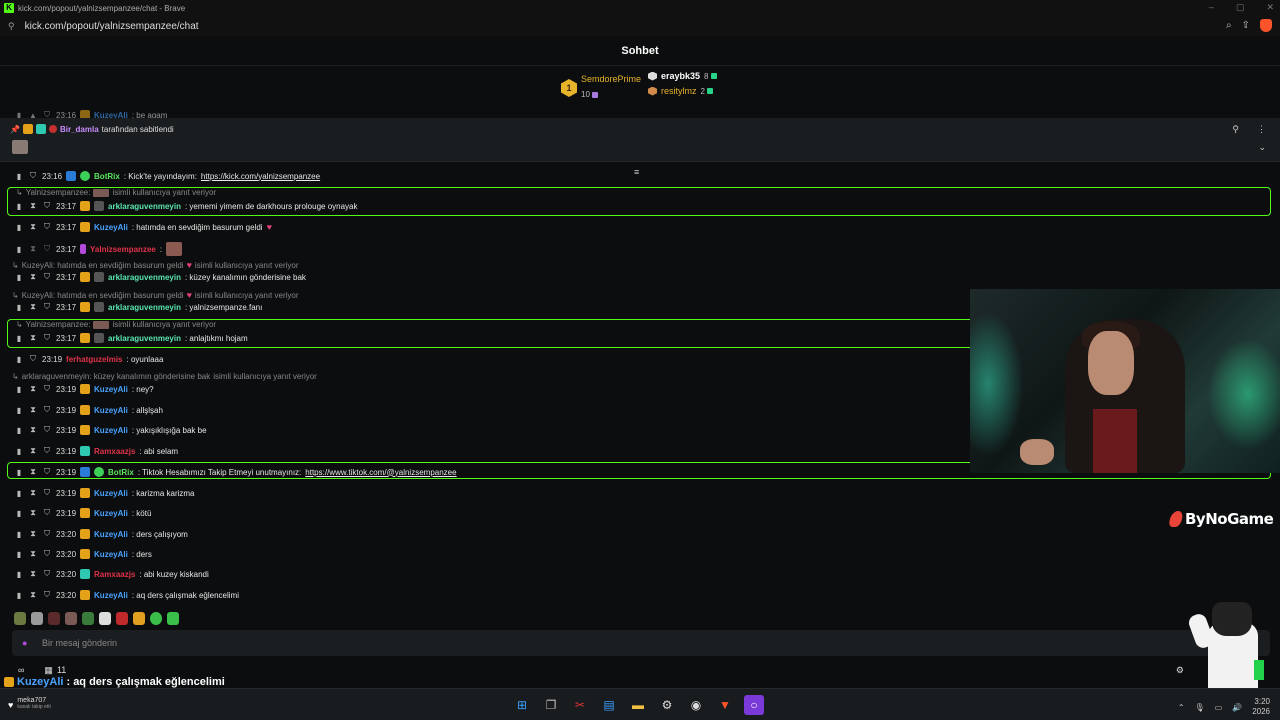  Describe the element at coordinates (27, 643) in the screenshot. I see `microphone-icon: ●` at that location.